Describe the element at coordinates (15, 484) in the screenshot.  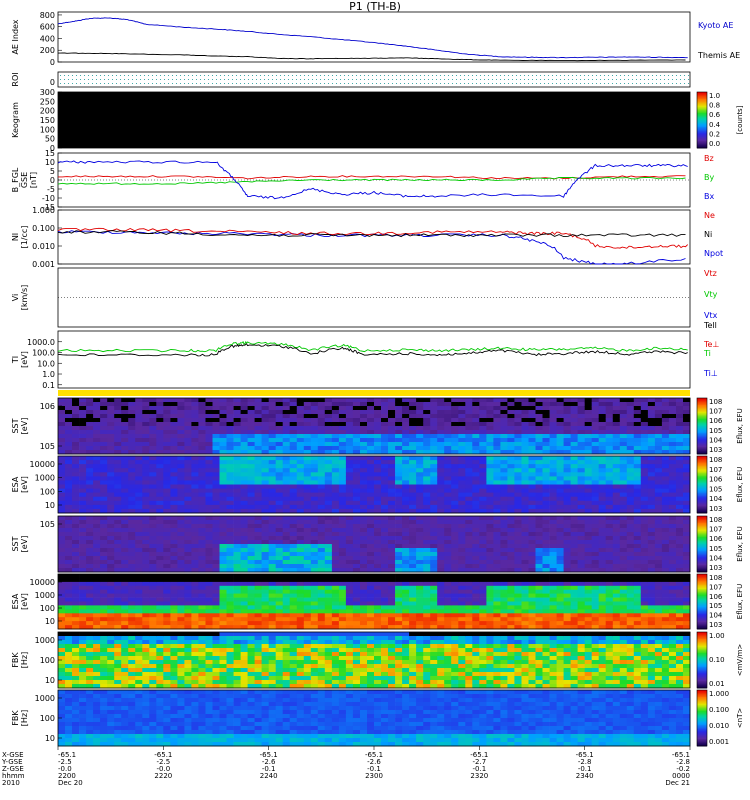
I see `y-axis-label: ESA` at that location.